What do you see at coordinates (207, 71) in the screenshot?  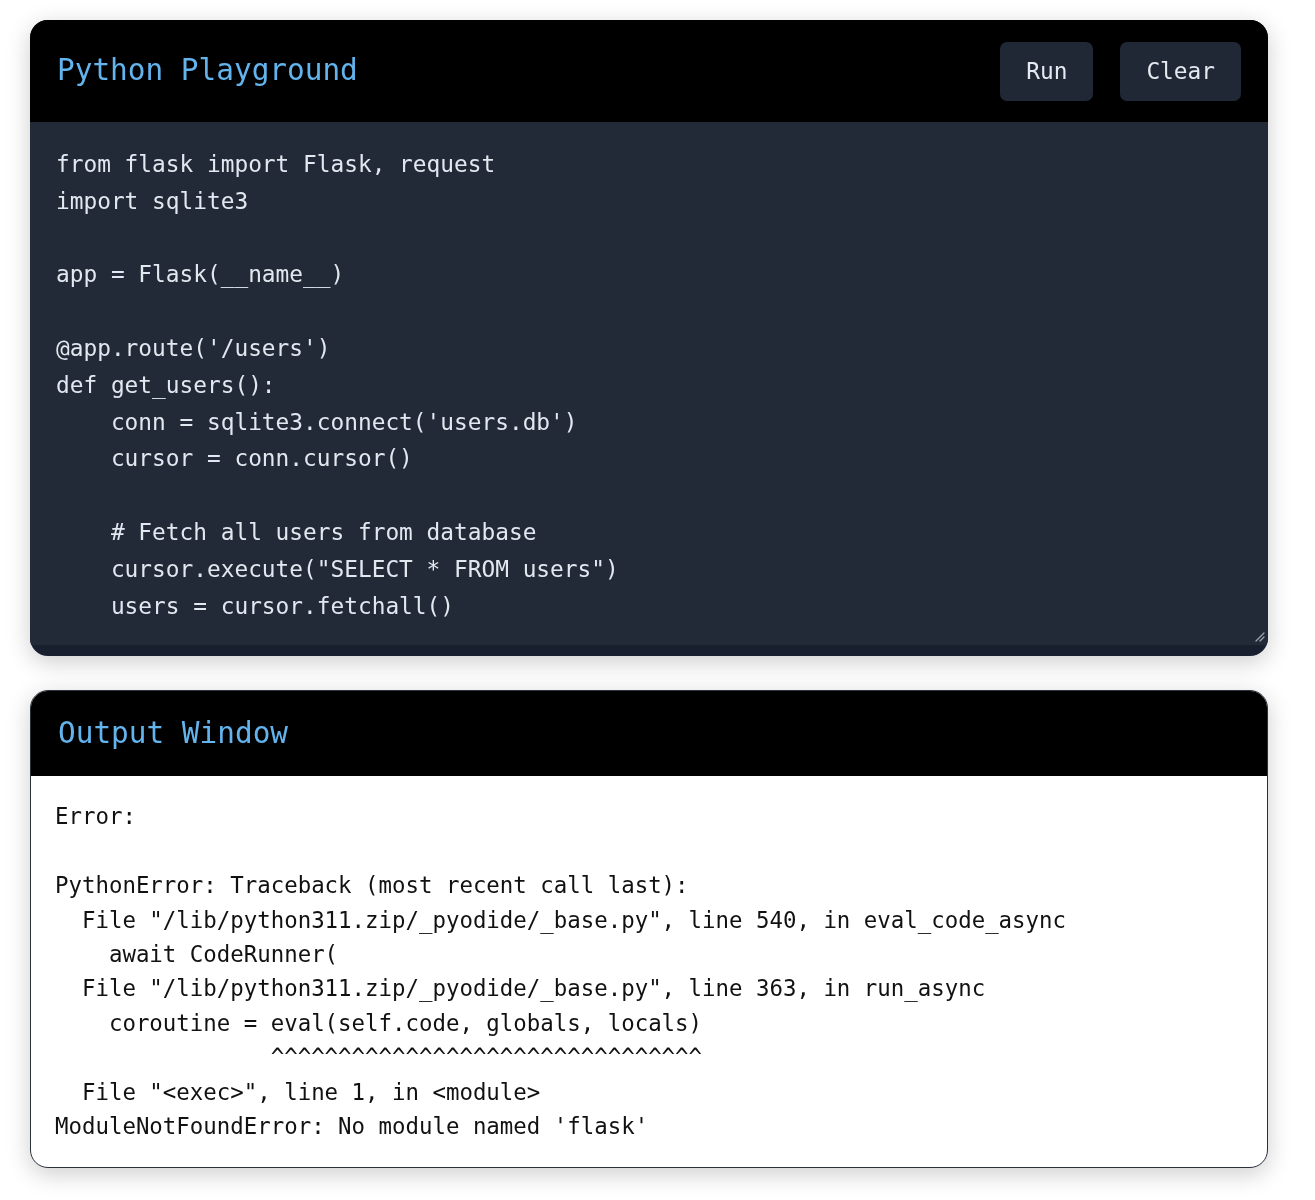 I see `panel-title: Python Playground` at bounding box center [207, 71].